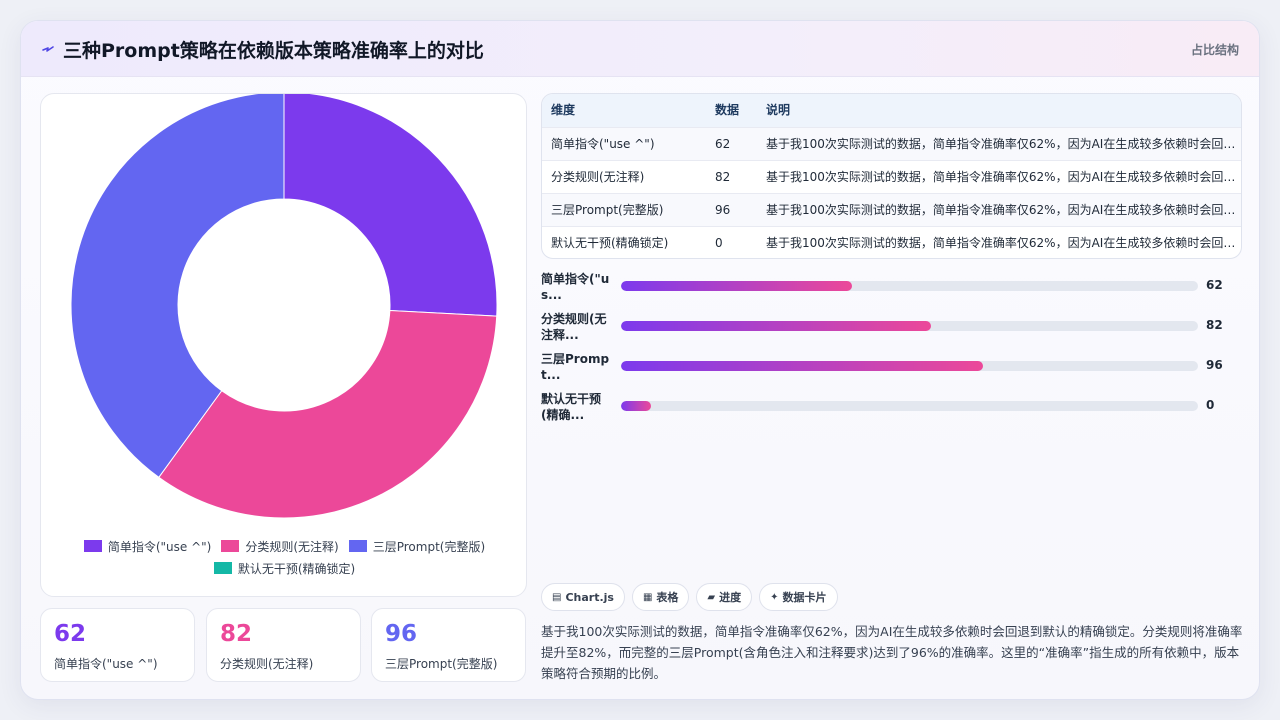  I want to click on table-cell: 默认无干预(精确锁定), so click(610, 243).